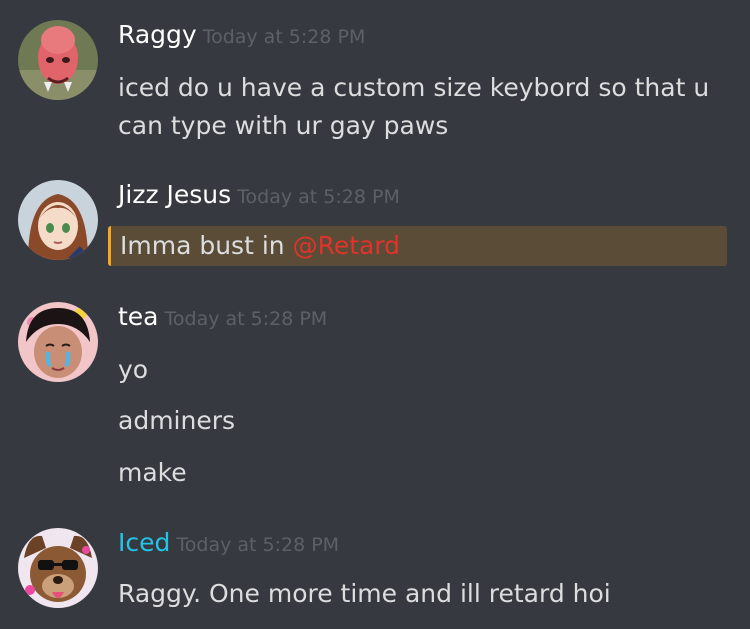 The image size is (750, 629). I want to click on message-text: Imma bust in @Retard, so click(260, 246).